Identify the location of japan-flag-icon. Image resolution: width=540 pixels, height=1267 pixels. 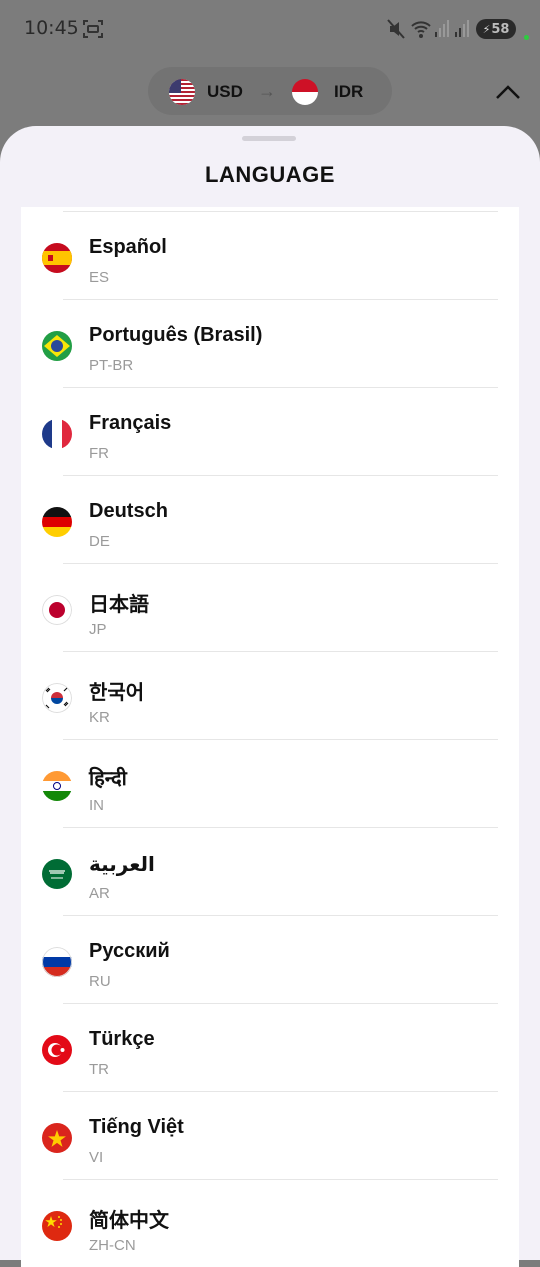
(57, 610).